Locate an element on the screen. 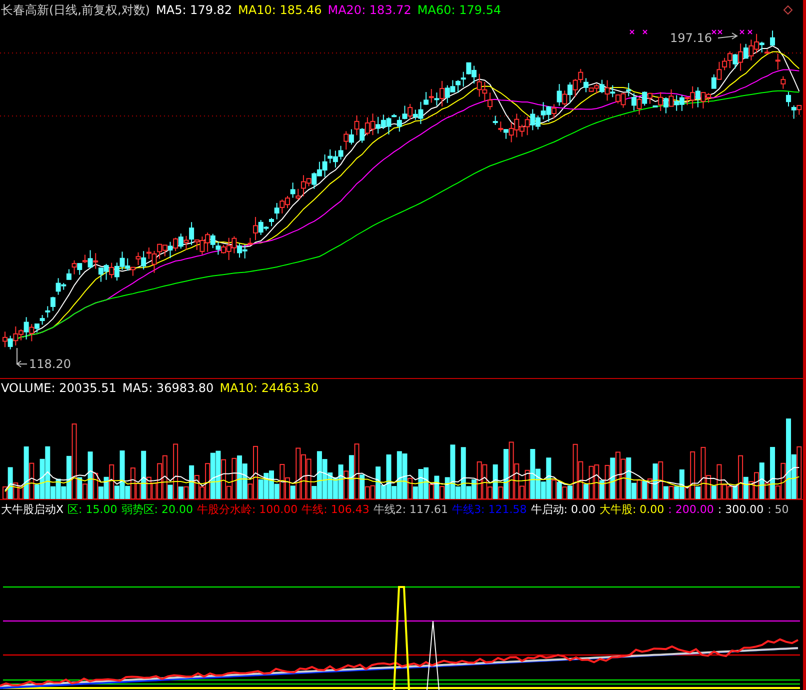  high-price-label: 197.16 is located at coordinates (691, 38).